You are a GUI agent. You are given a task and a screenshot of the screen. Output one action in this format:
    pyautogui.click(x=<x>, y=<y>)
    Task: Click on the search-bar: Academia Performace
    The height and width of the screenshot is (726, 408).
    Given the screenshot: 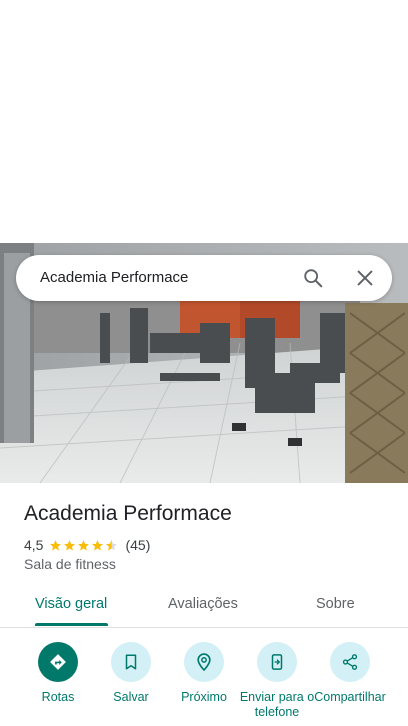 What is the action you would take?
    pyautogui.click(x=204, y=278)
    